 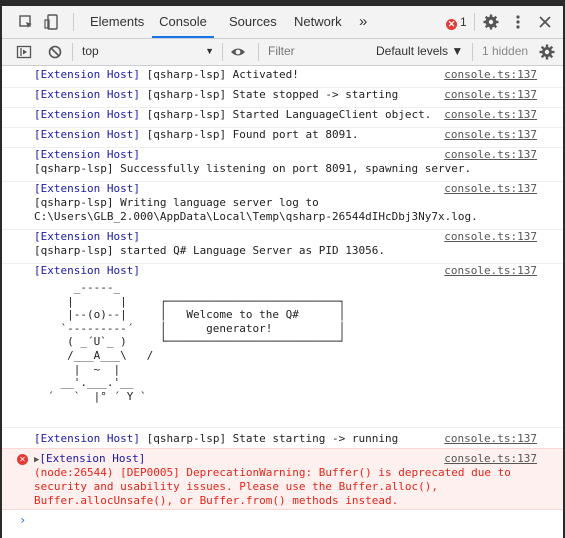 I want to click on more-tabs-button: », so click(x=363, y=22).